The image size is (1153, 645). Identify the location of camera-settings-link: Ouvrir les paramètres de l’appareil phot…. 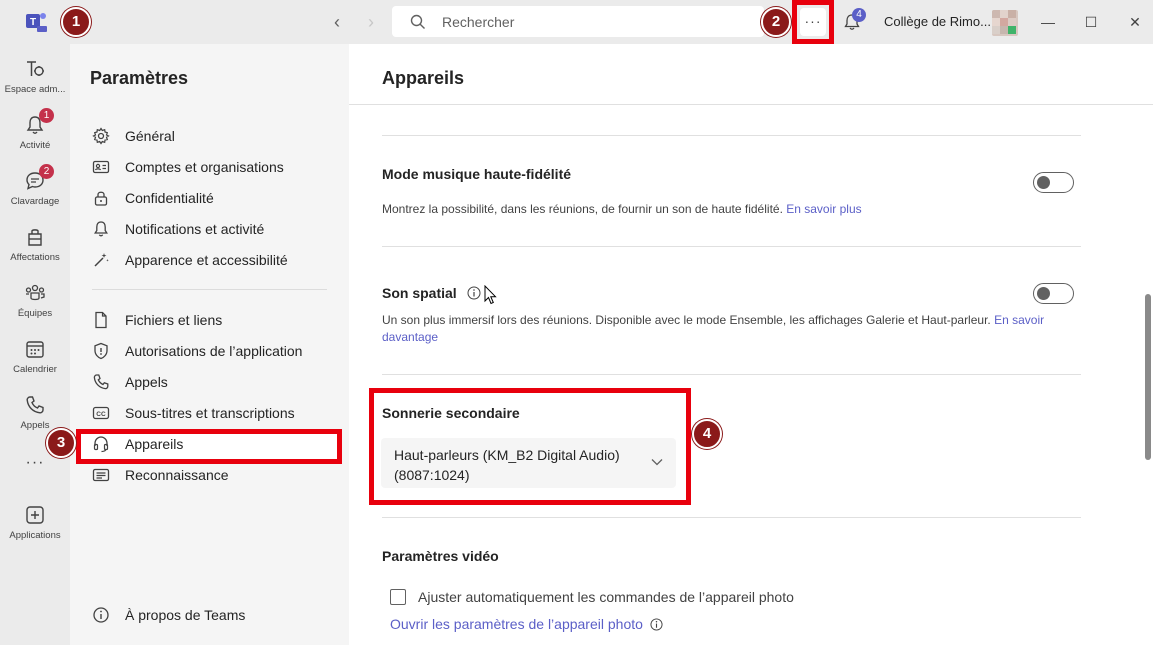
(526, 624).